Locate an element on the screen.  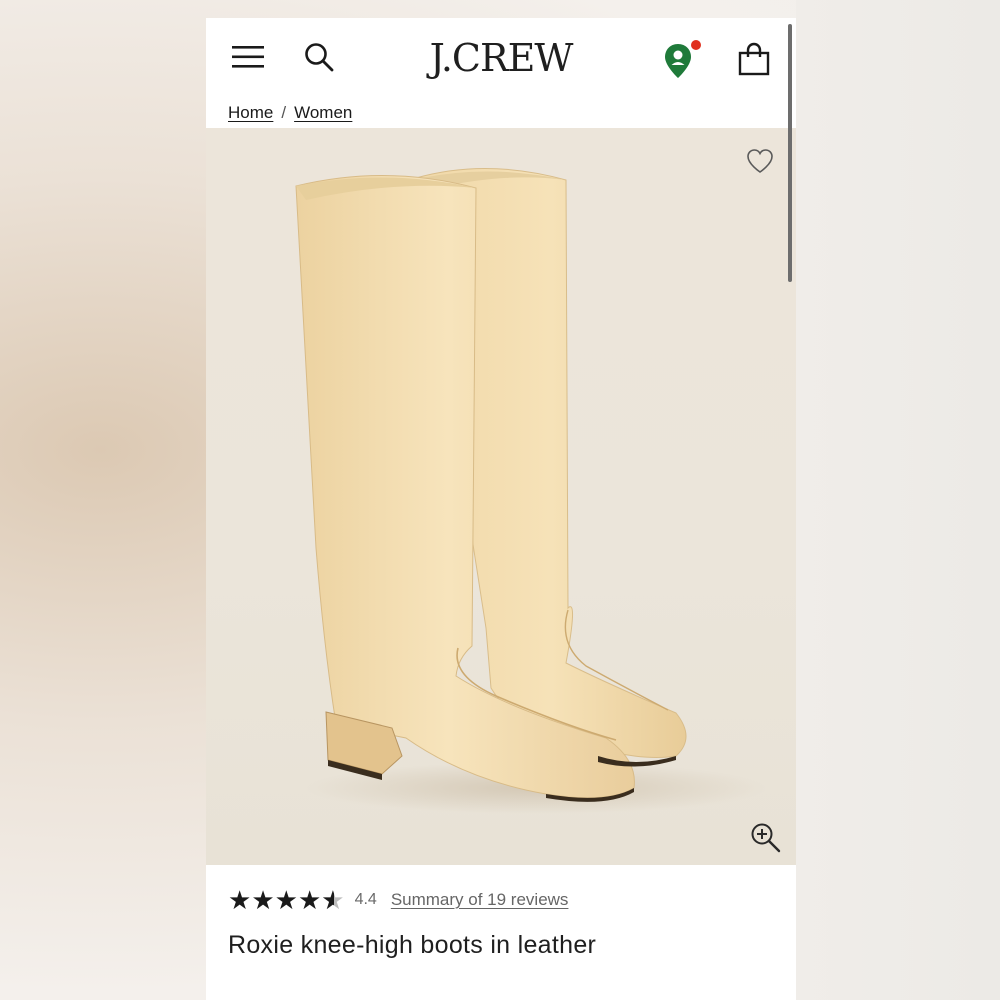
shopping-bag-icon is located at coordinates (754, 59).